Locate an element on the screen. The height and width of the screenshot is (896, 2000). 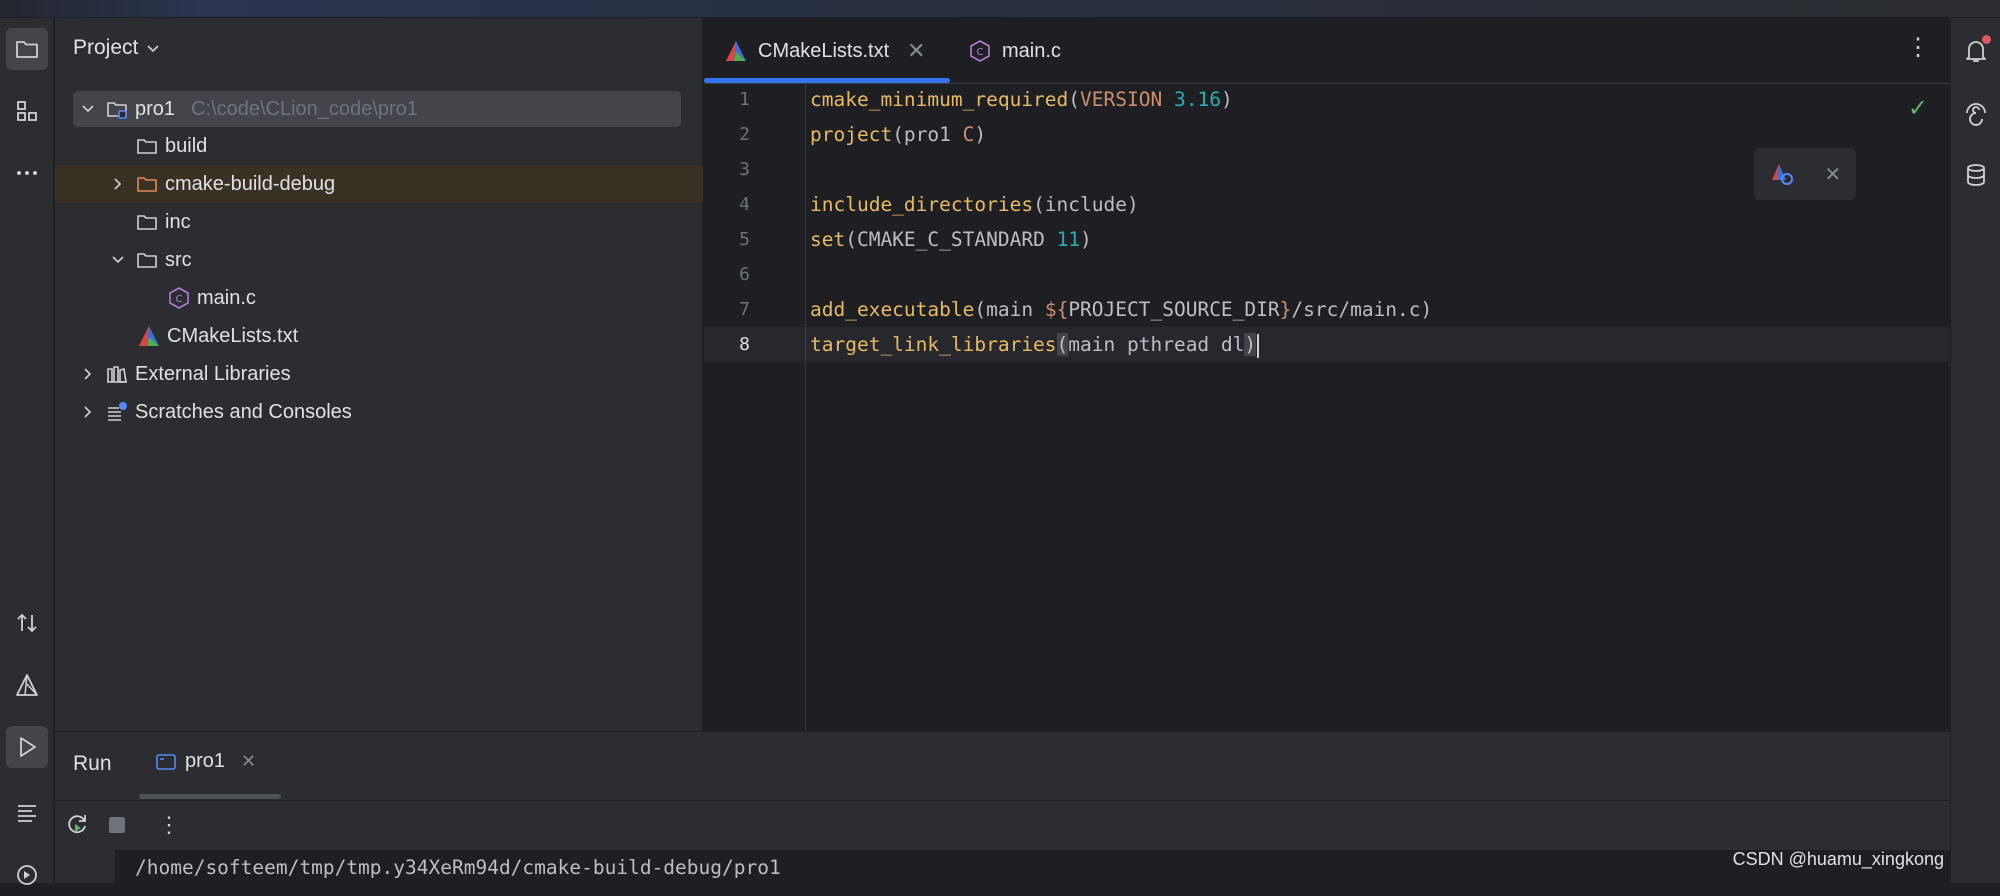
line-gutter: 1 2 3 4 5 6 7 8 is located at coordinates (755, 407).